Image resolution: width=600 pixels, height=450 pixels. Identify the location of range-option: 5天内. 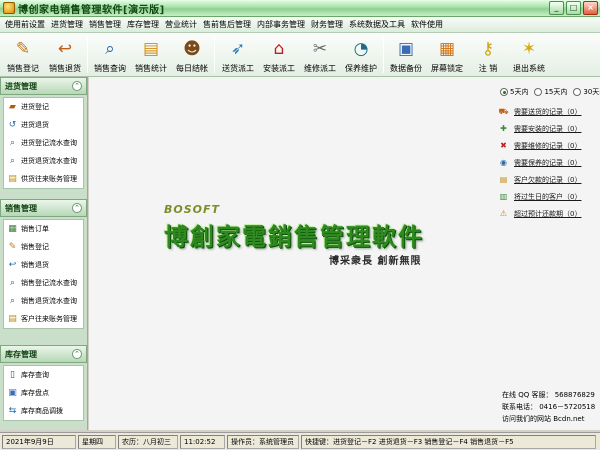
(514, 92).